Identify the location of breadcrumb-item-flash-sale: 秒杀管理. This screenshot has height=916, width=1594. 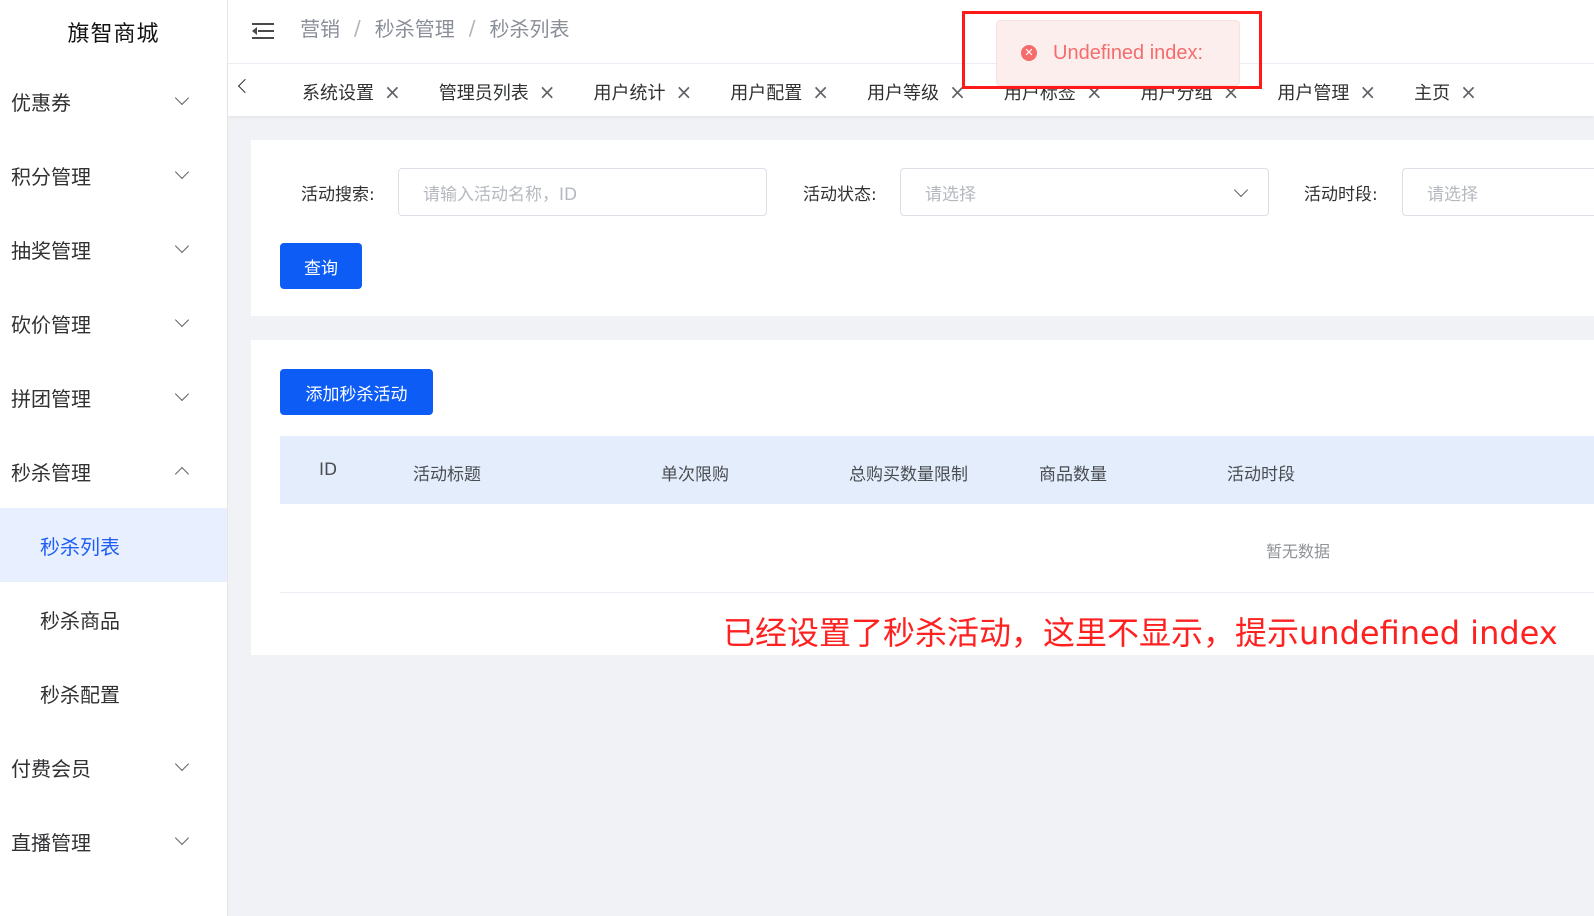
(415, 27).